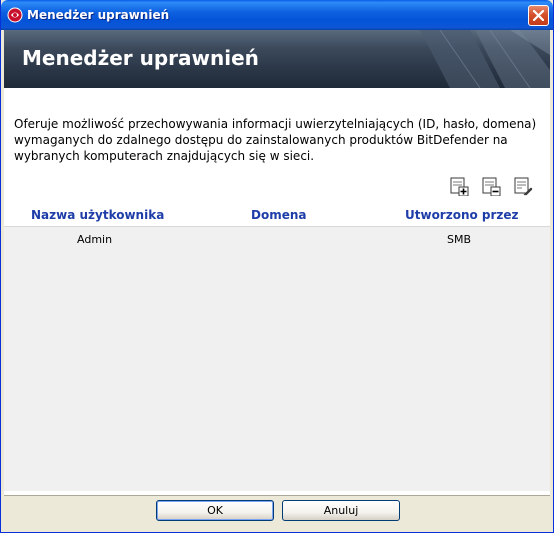 The width and height of the screenshot is (554, 533). Describe the element at coordinates (462, 215) in the screenshot. I see `column-header-created-by: Utworzono przez` at that location.